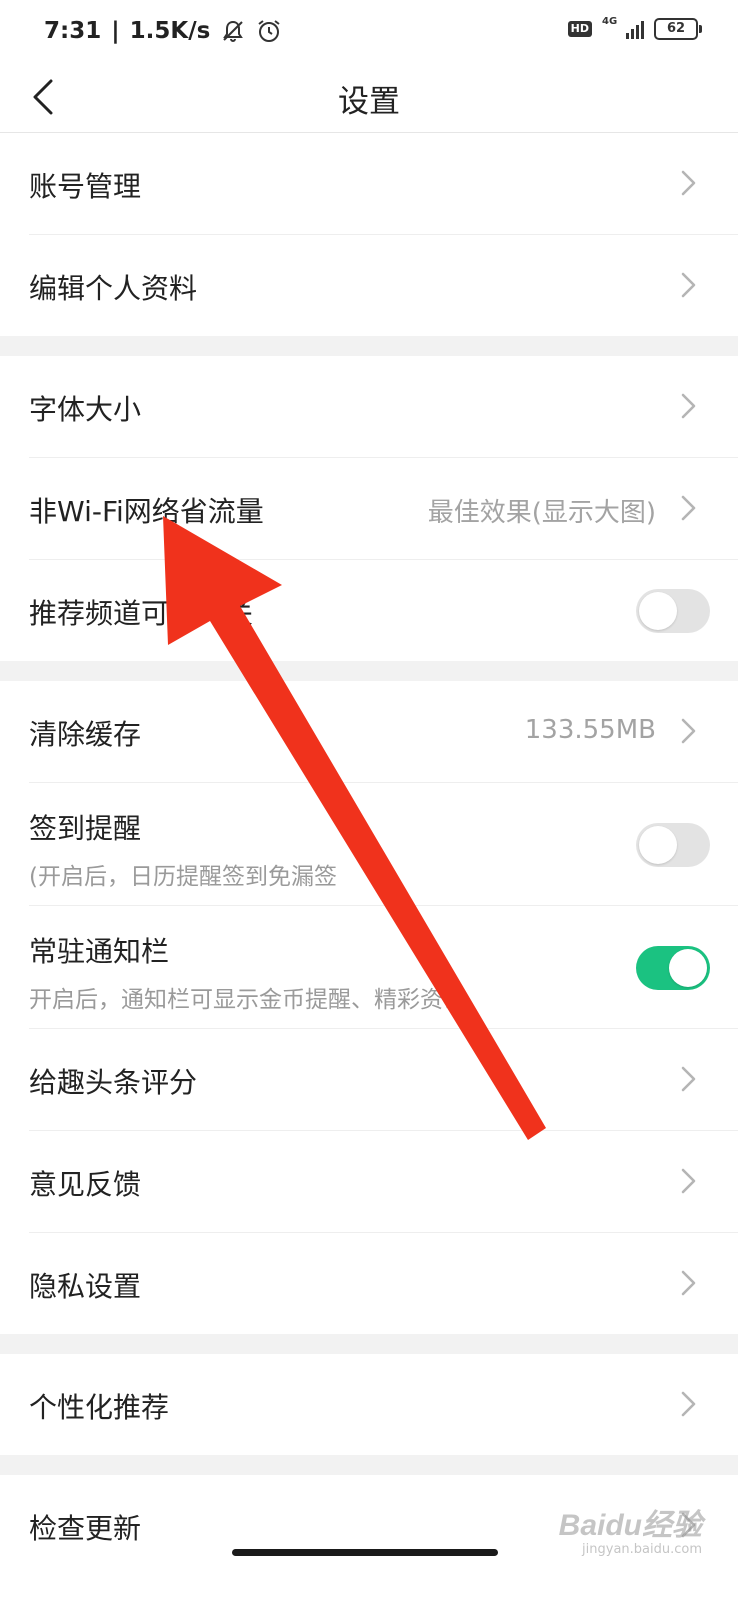 The width and height of the screenshot is (738, 1600). What do you see at coordinates (642, 1549) in the screenshot?
I see `watermark-url: jingyan.baidu.com` at bounding box center [642, 1549].